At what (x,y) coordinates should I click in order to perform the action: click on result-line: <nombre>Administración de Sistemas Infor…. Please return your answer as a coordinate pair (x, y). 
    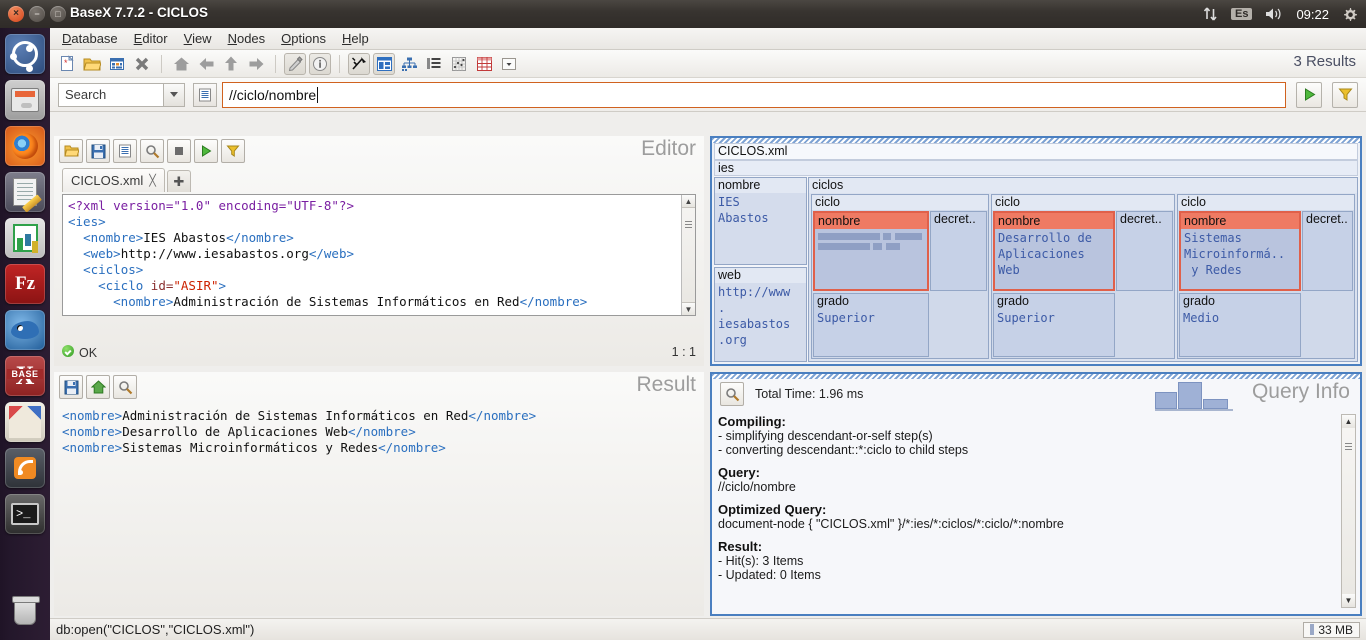
    Looking at the image, I should click on (379, 416).